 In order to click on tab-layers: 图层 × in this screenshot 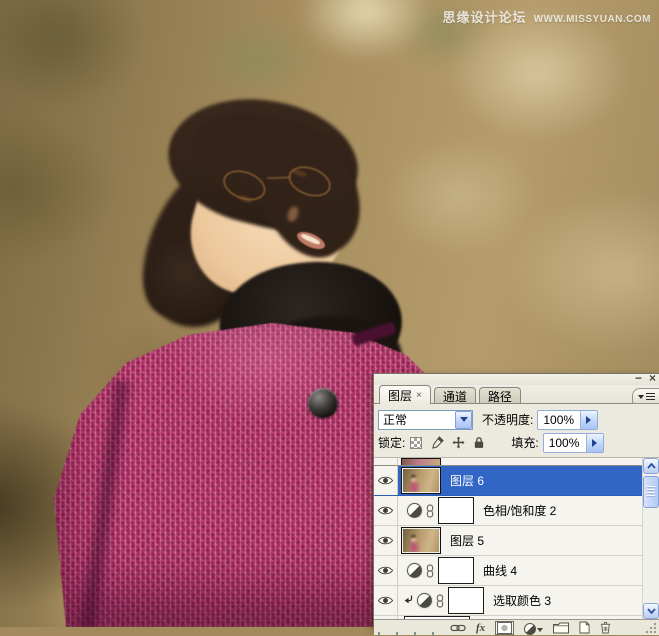, I will do `click(405, 394)`.